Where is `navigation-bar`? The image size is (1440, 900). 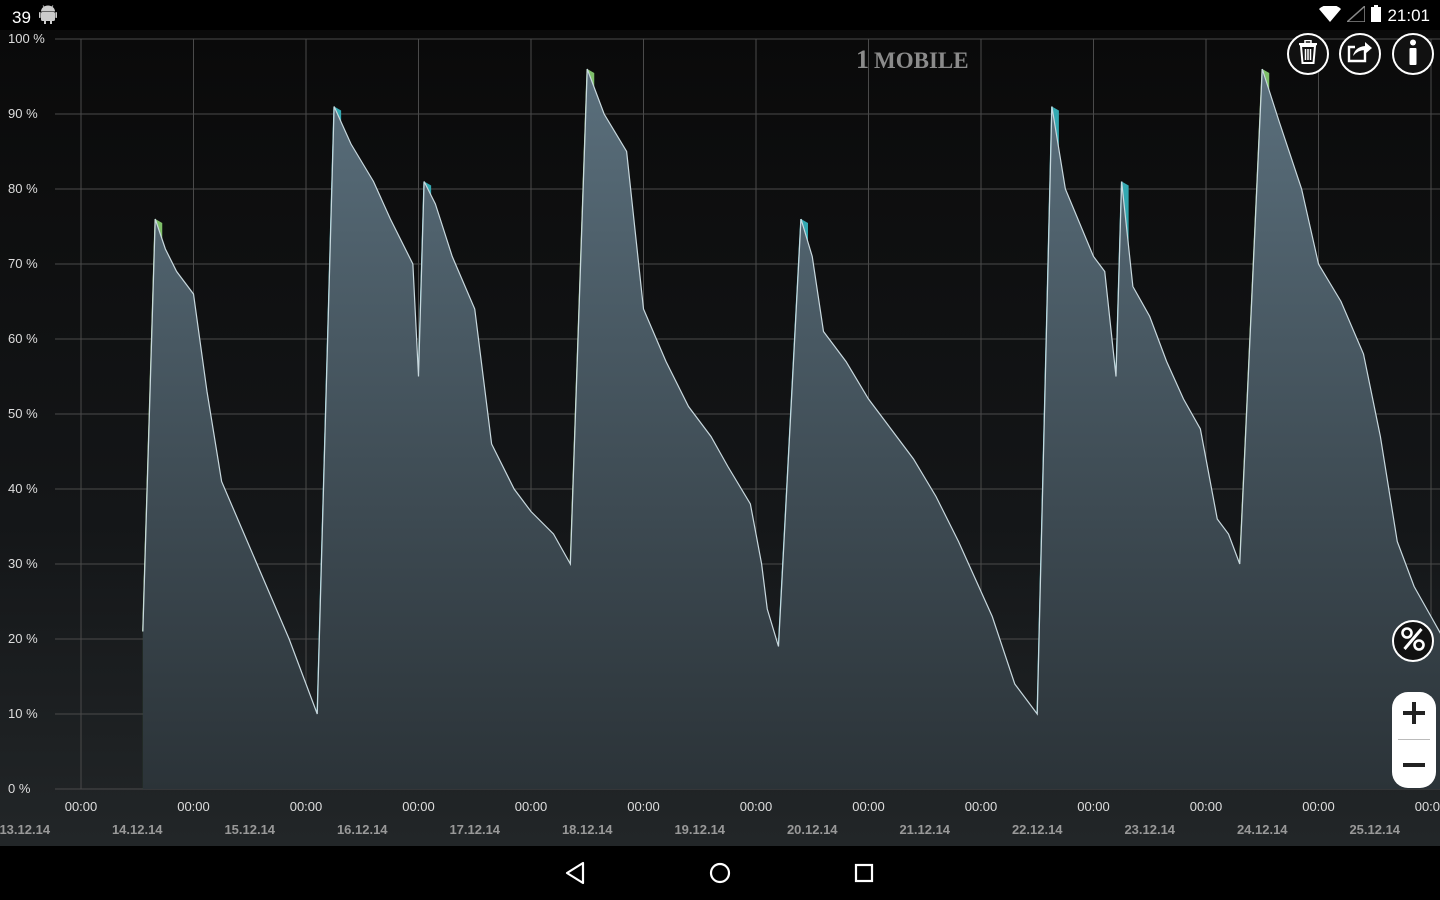 navigation-bar is located at coordinates (720, 873).